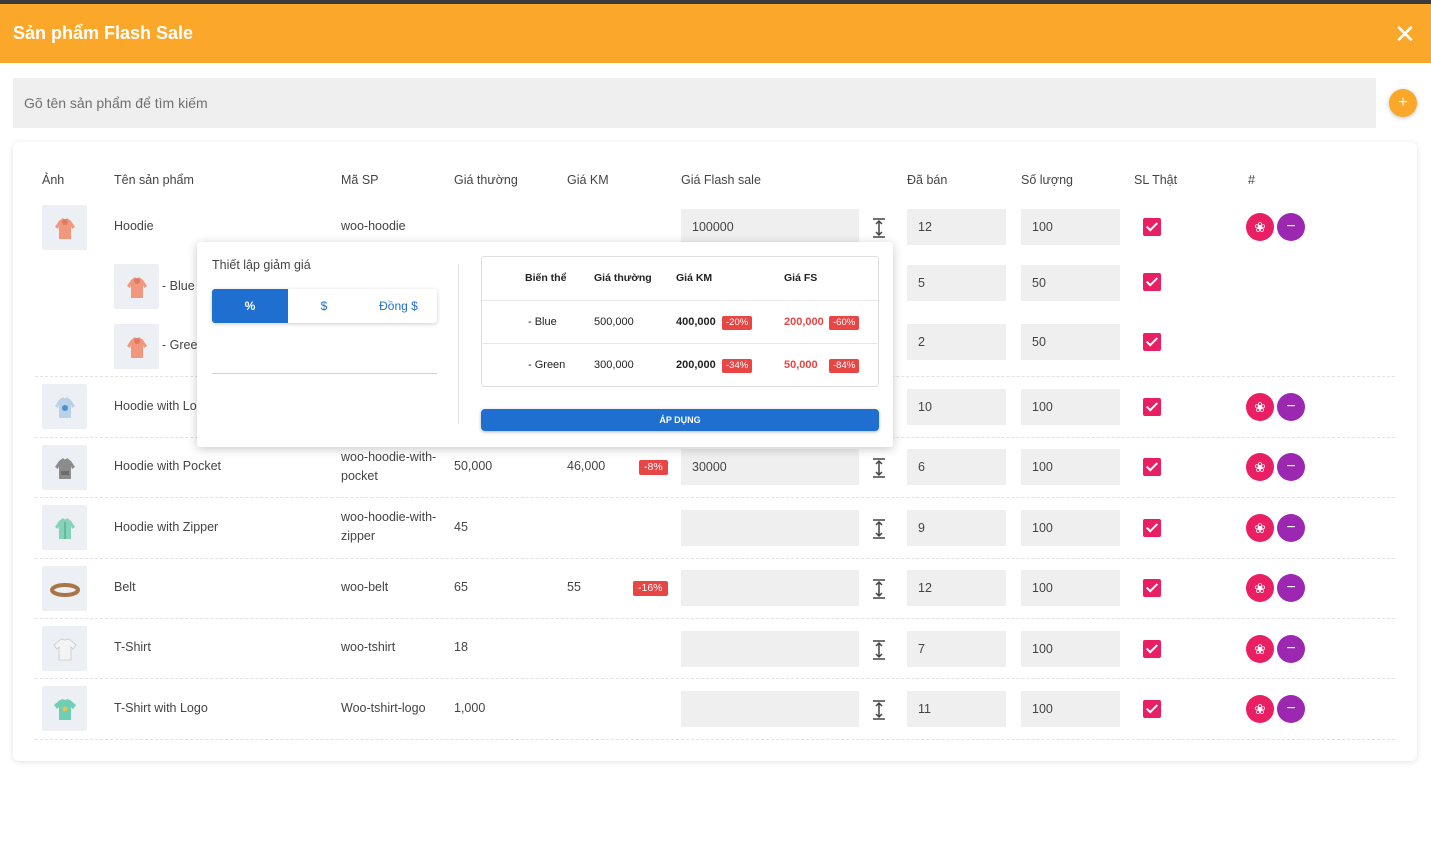 The image size is (1431, 857). What do you see at coordinates (542, 322) in the screenshot?
I see `variant-name: - Blue` at bounding box center [542, 322].